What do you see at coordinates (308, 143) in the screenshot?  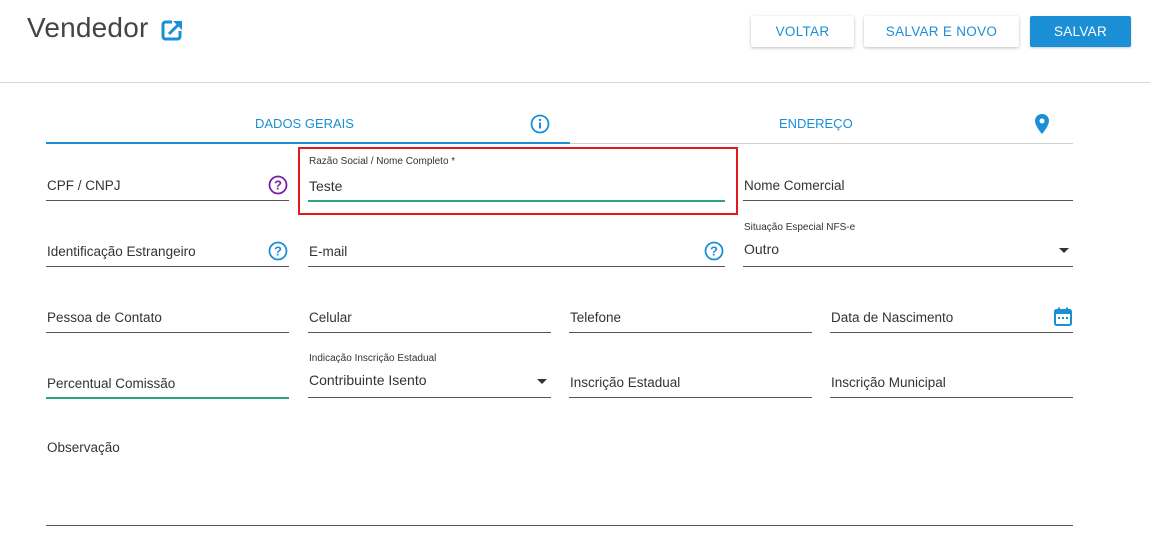 I see `active-tab-indicator` at bounding box center [308, 143].